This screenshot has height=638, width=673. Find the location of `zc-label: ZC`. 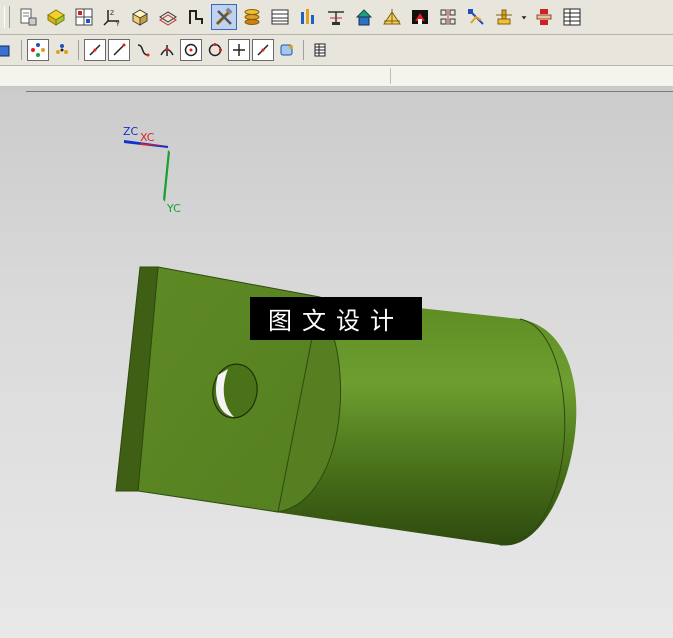

zc-label: ZC is located at coordinates (131, 131).